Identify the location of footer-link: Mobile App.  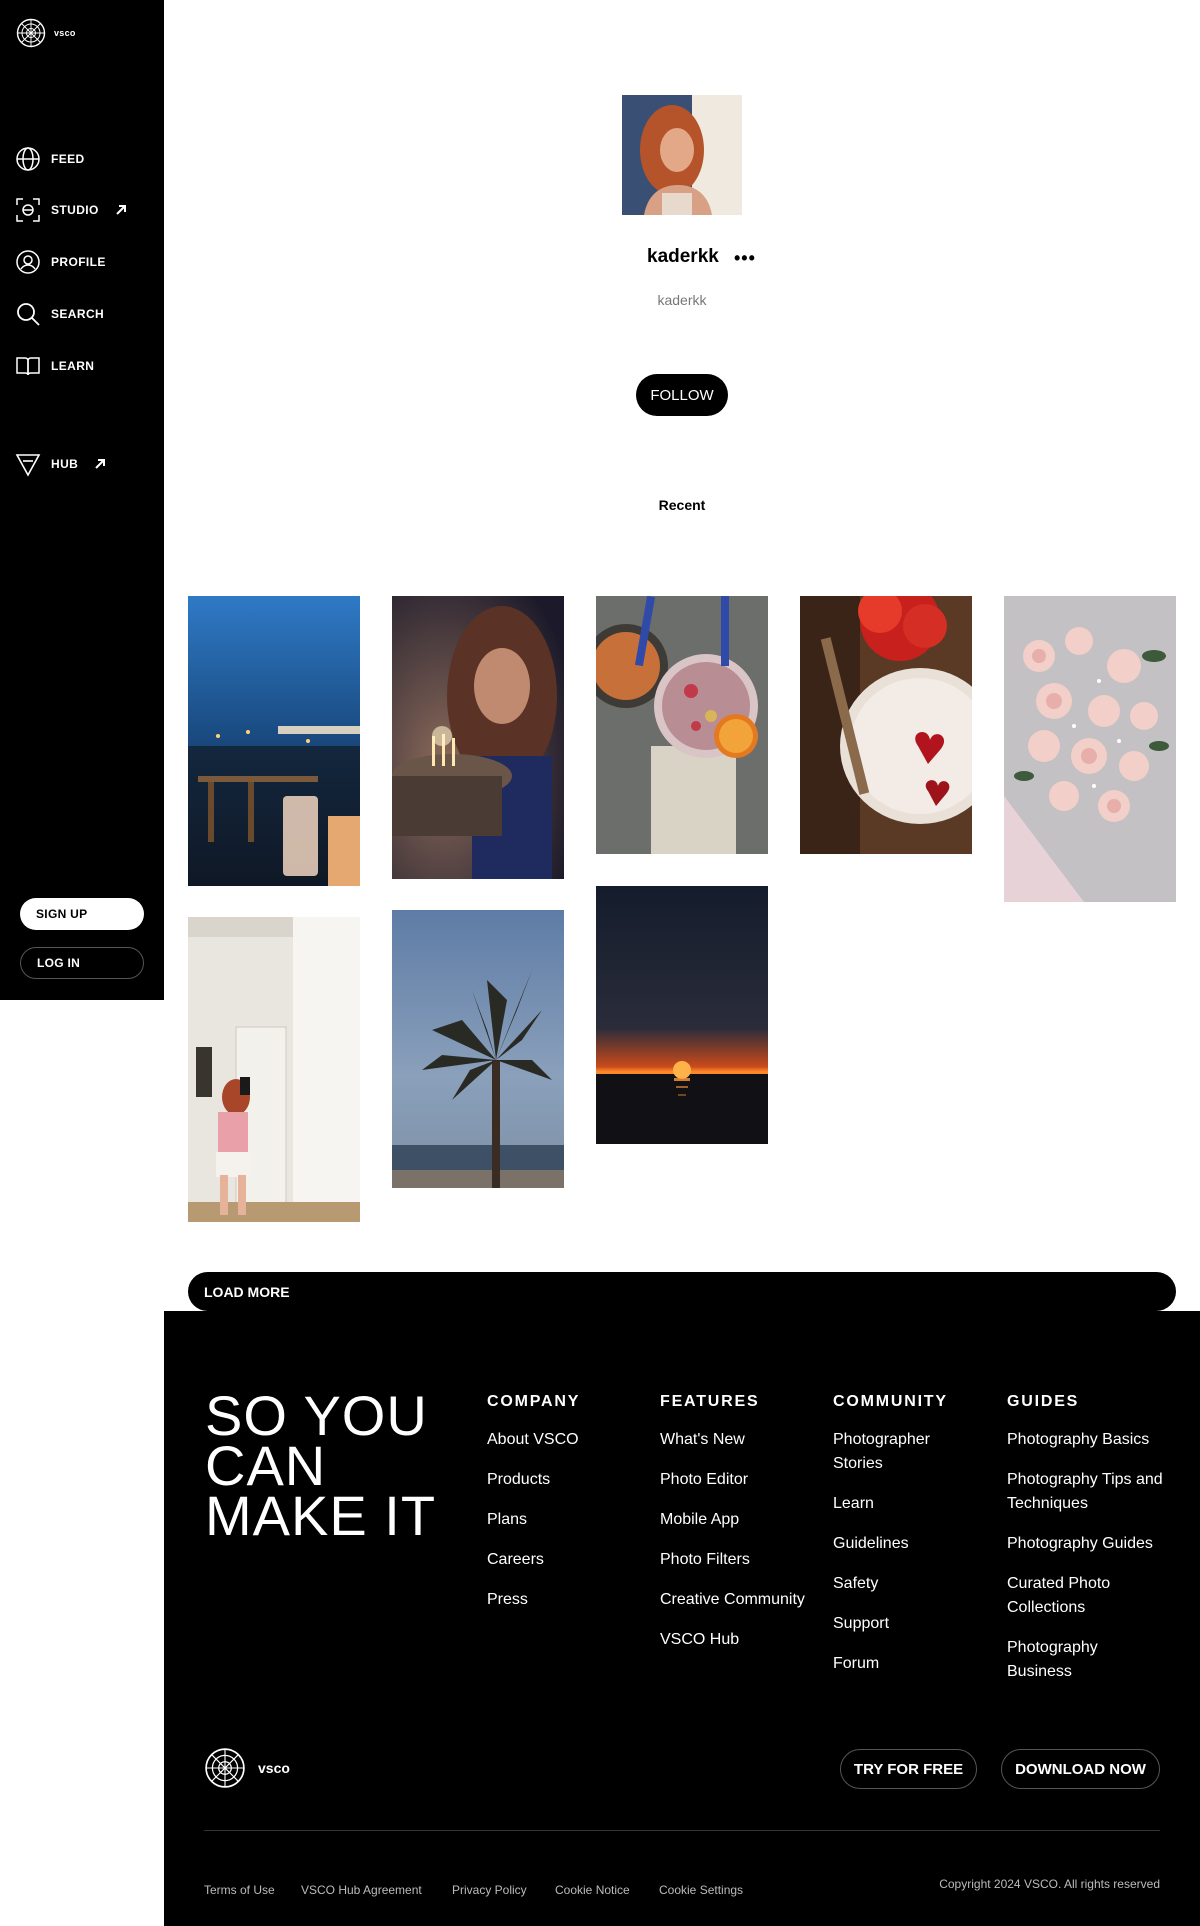
(732, 1520).